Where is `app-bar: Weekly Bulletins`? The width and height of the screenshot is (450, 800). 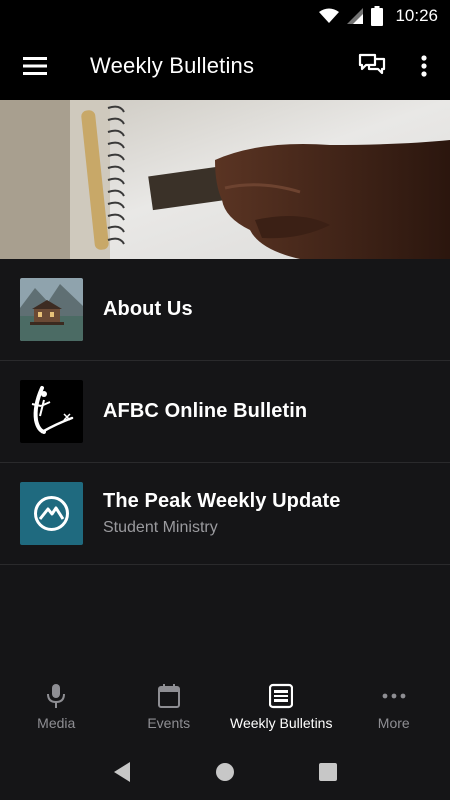
app-bar: Weekly Bulletins is located at coordinates (225, 66).